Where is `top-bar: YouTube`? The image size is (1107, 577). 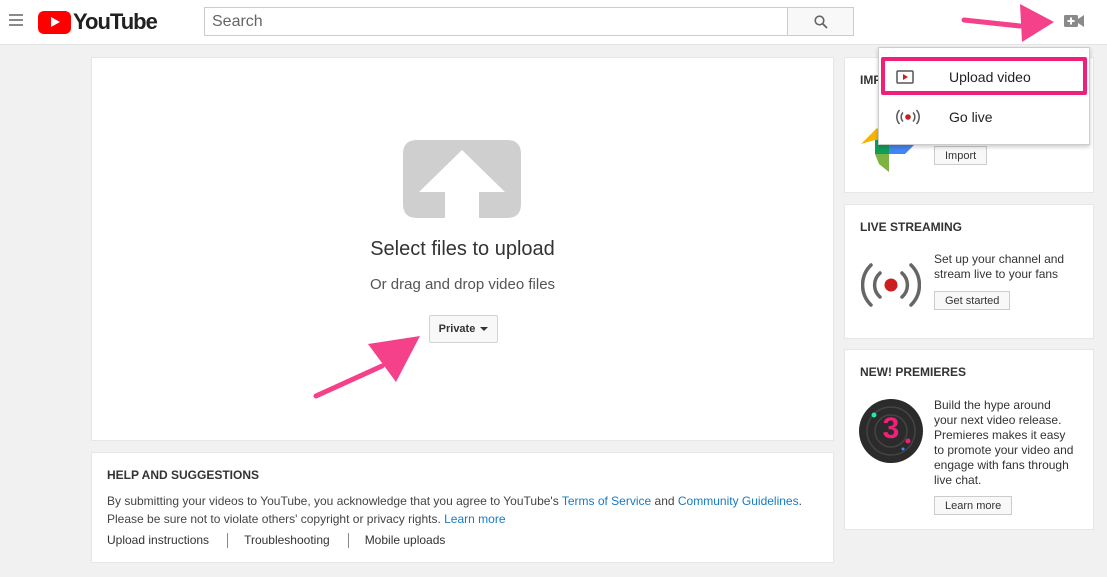 top-bar: YouTube is located at coordinates (553, 22).